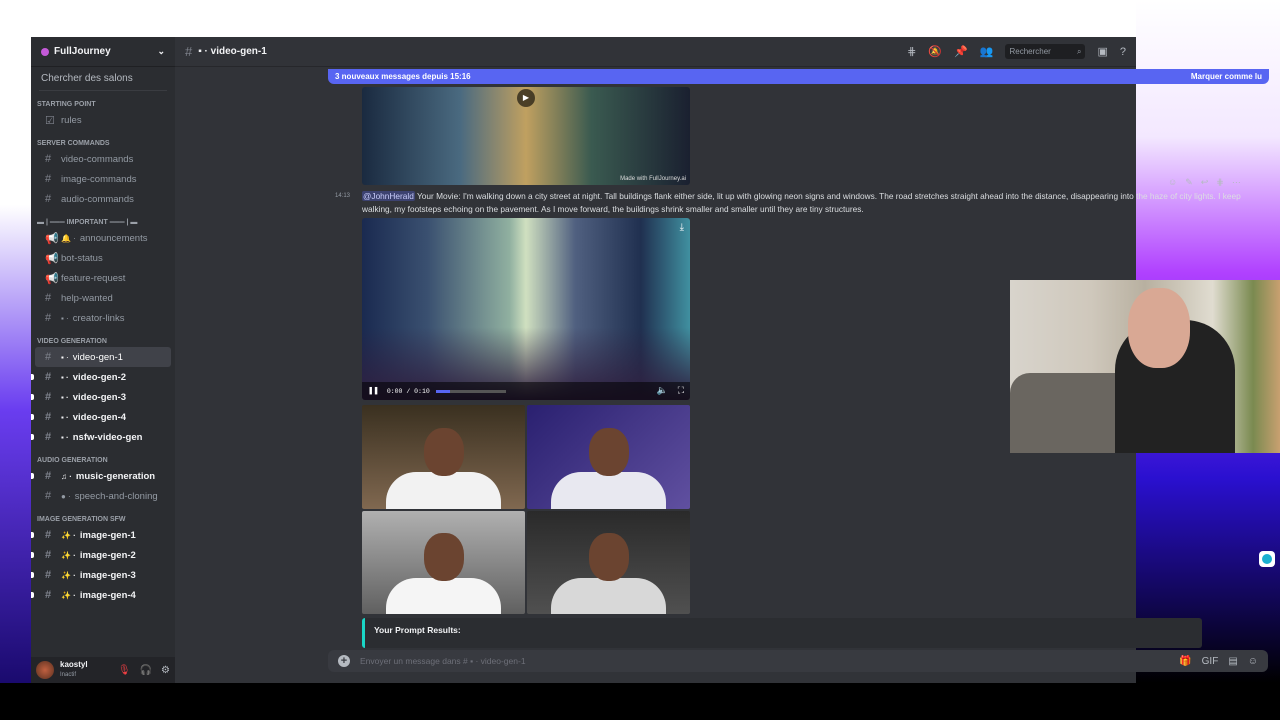 The height and width of the screenshot is (720, 1280). What do you see at coordinates (103, 52) in the screenshot?
I see `server-header: FullJourney ⌄` at bounding box center [103, 52].